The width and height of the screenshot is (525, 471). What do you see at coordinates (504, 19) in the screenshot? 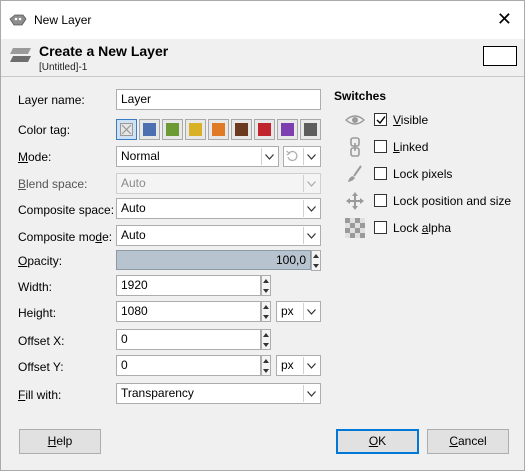
I see `close-icon: ✕` at bounding box center [504, 19].